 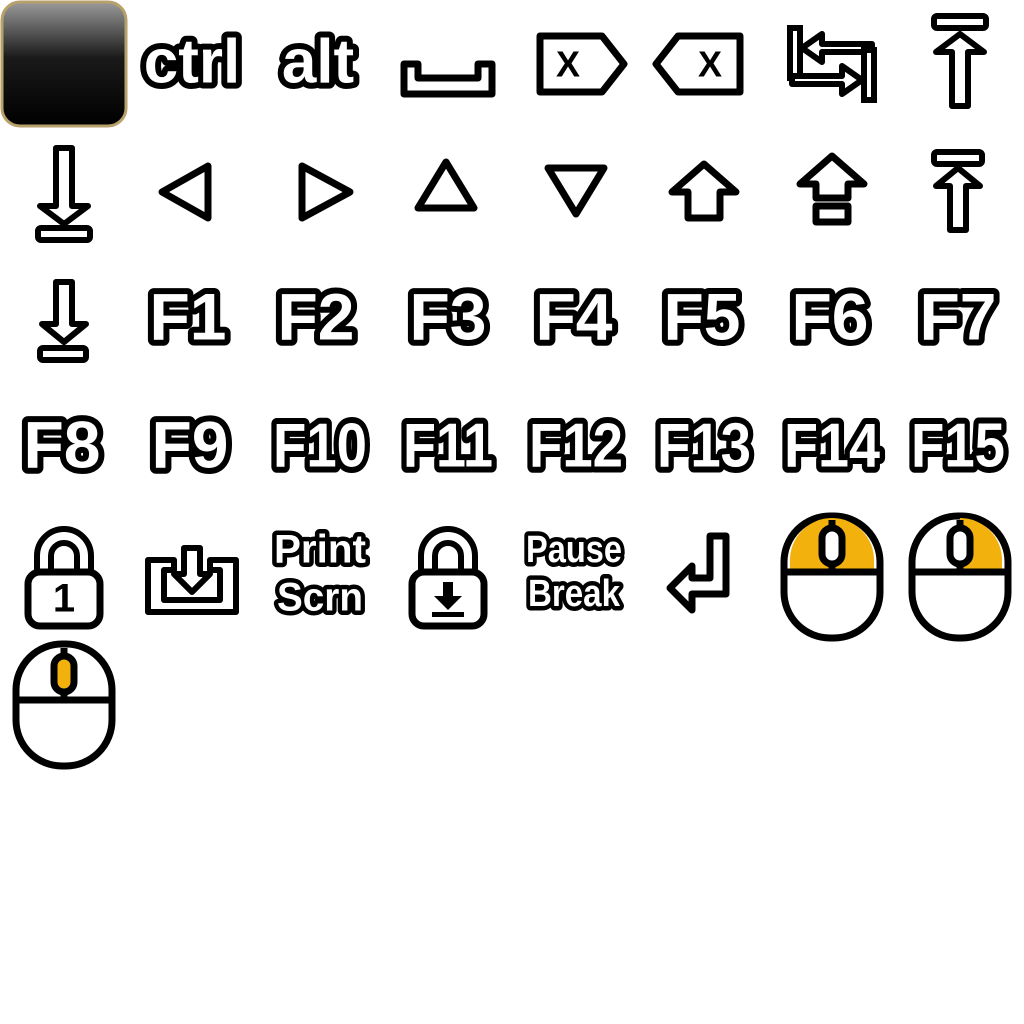 What do you see at coordinates (829, 316) in the screenshot?
I see `f6-label: F6` at bounding box center [829, 316].